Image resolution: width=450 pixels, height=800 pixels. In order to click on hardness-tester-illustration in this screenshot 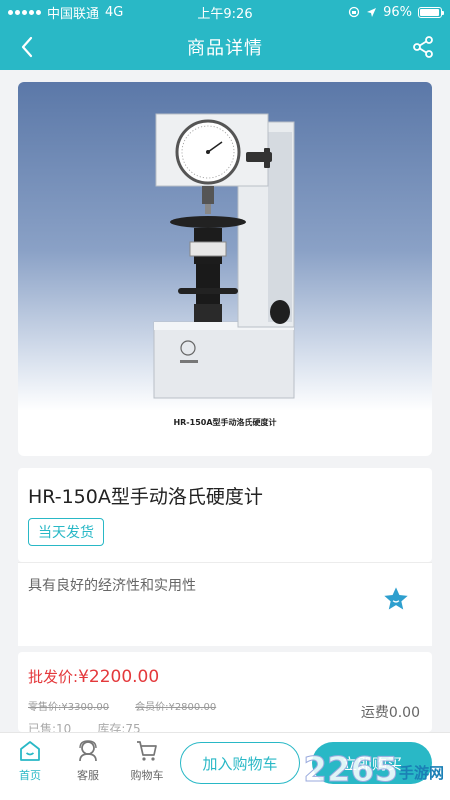, I will do `click(224, 256)`.